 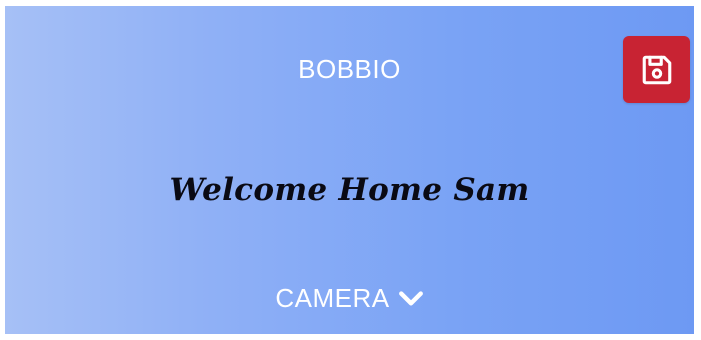 What do you see at coordinates (349, 69) in the screenshot?
I see `app-title: BOBBIO` at bounding box center [349, 69].